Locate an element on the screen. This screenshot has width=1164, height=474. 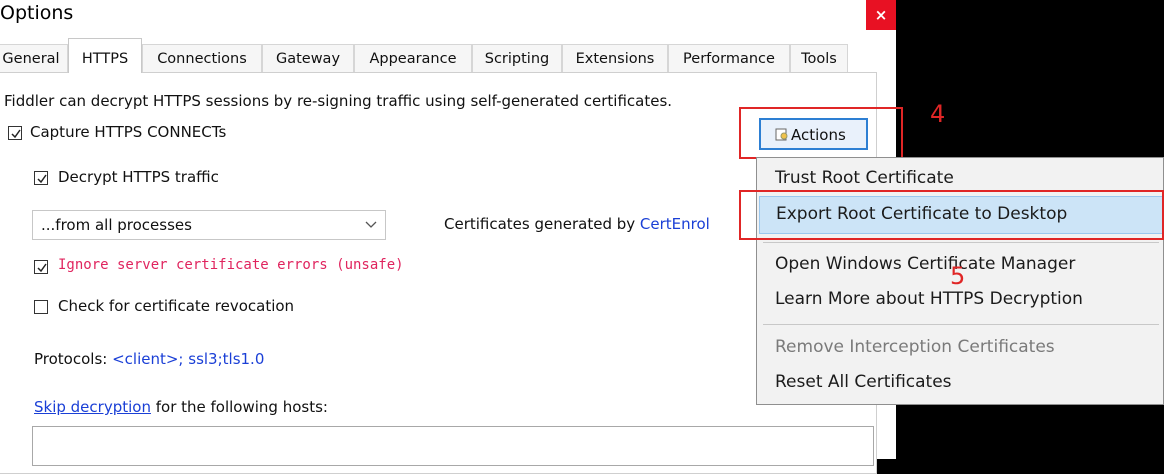
revocation-checkbox is located at coordinates (41, 307).